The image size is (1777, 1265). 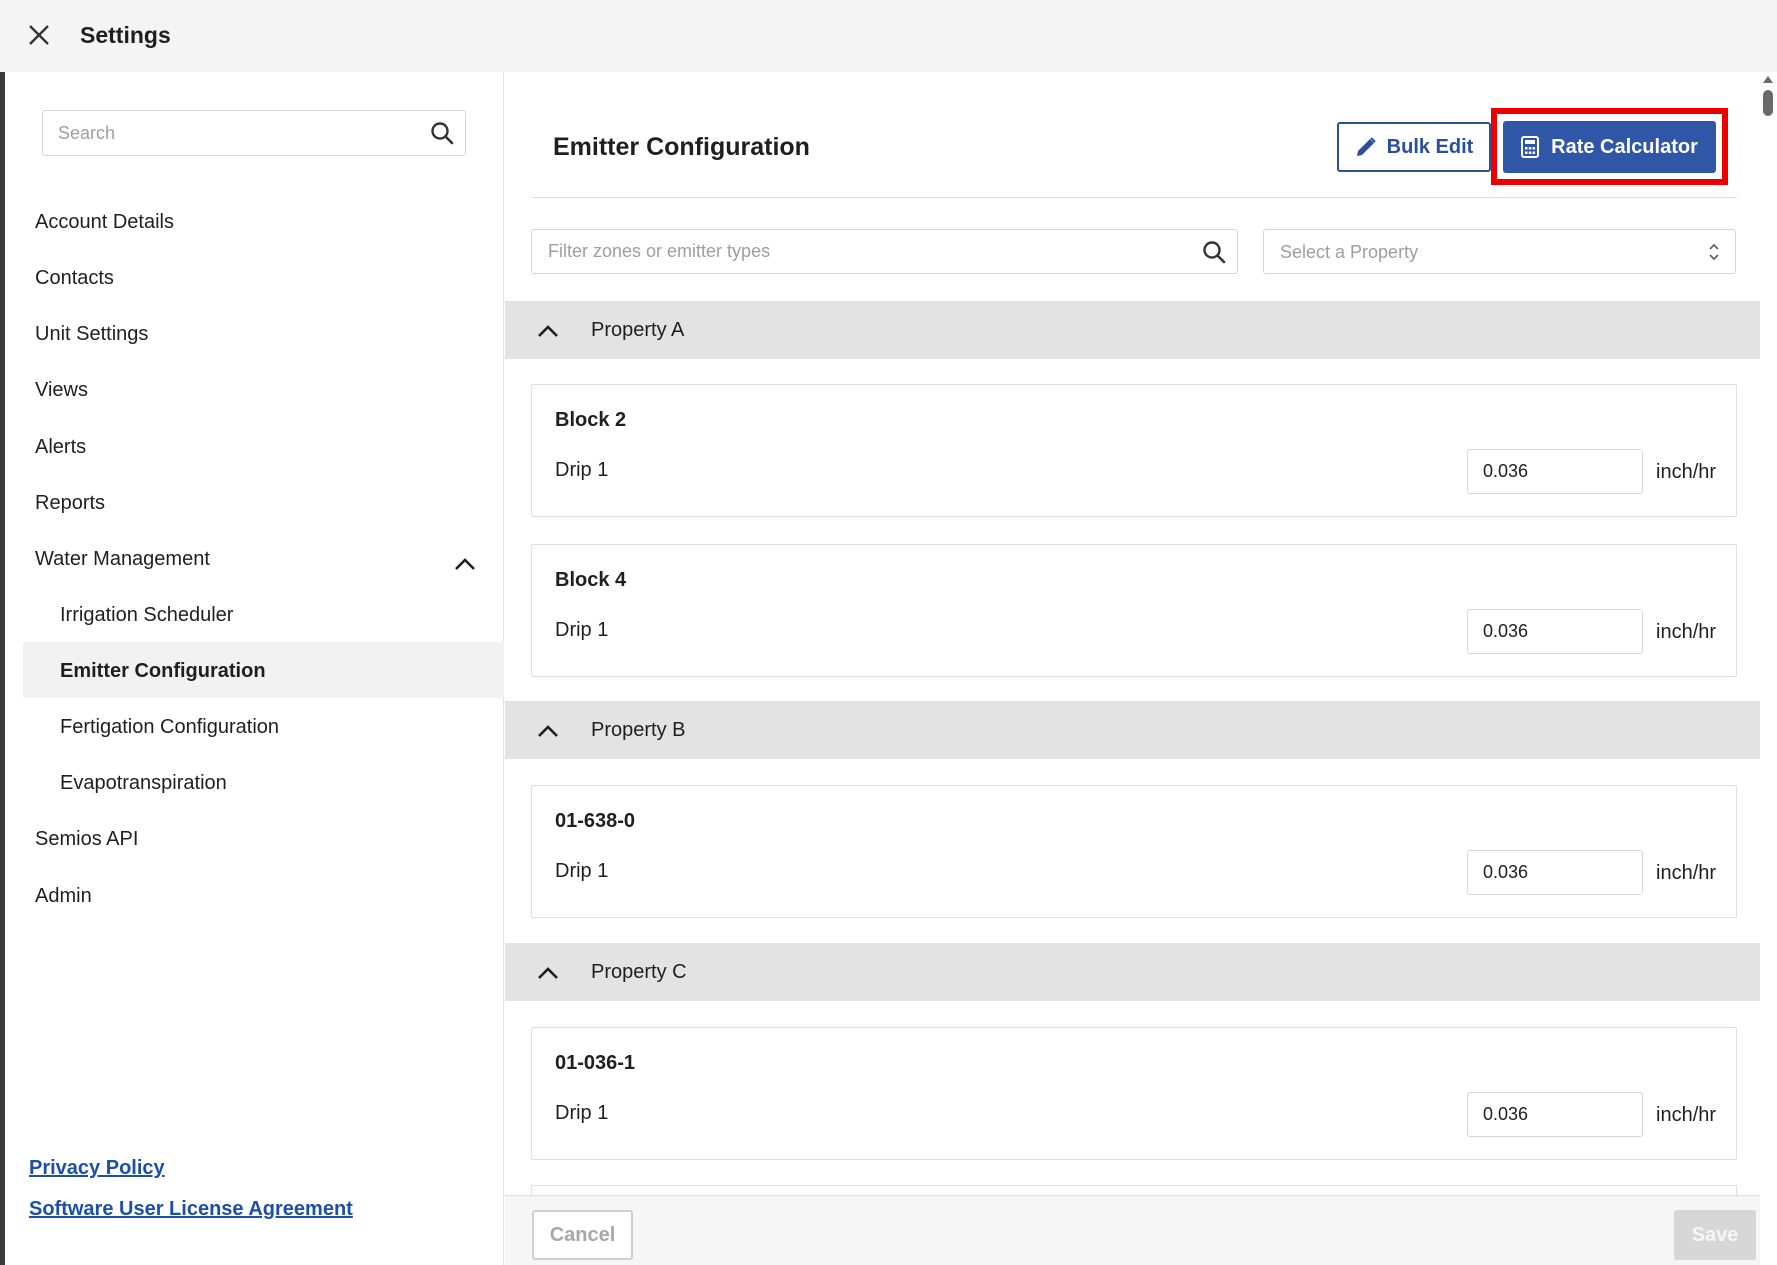 I want to click on settings-header: Settings, so click(x=888, y=36).